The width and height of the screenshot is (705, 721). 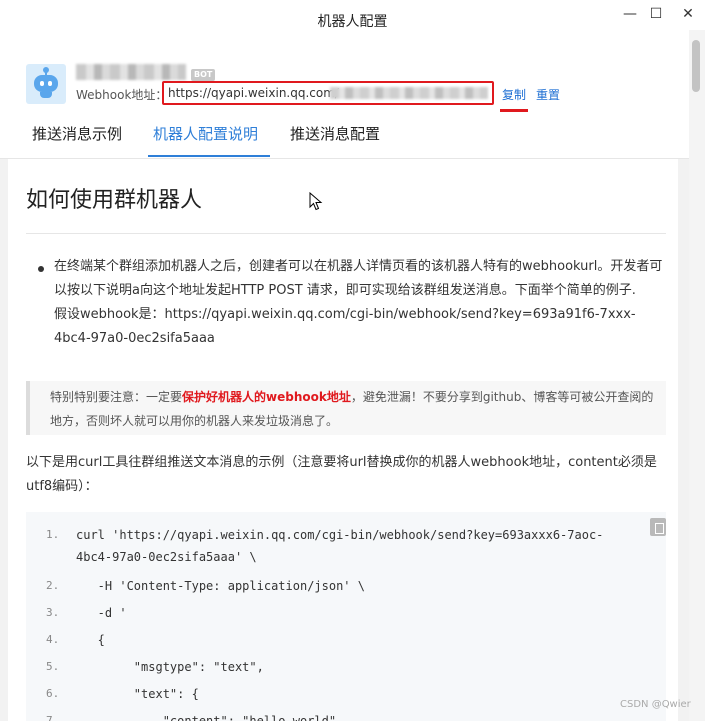 What do you see at coordinates (328, 93) in the screenshot?
I see `webhook-url-highlight-box` at bounding box center [328, 93].